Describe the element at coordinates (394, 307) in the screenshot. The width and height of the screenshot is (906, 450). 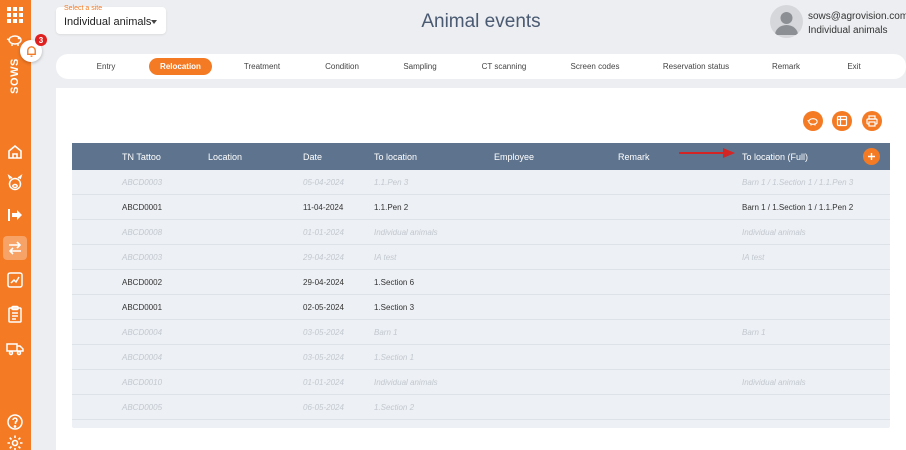
I see `cell-to-location: 1.Section 3` at that location.